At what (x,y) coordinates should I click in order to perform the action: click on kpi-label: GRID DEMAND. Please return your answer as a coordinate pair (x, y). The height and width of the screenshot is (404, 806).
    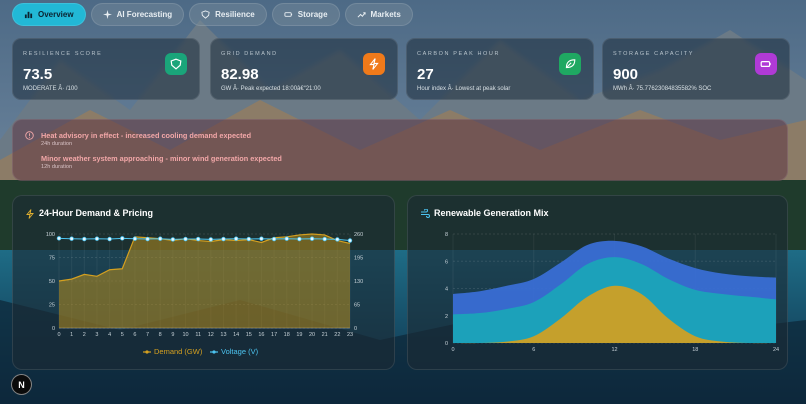
    Looking at the image, I should click on (249, 54).